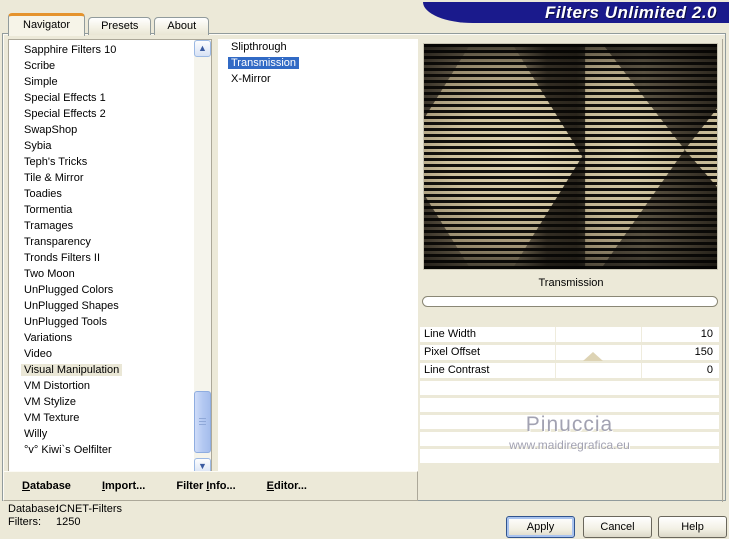  Describe the element at coordinates (202, 466) in the screenshot. I see `chevron-down-icon: ▼` at that location.